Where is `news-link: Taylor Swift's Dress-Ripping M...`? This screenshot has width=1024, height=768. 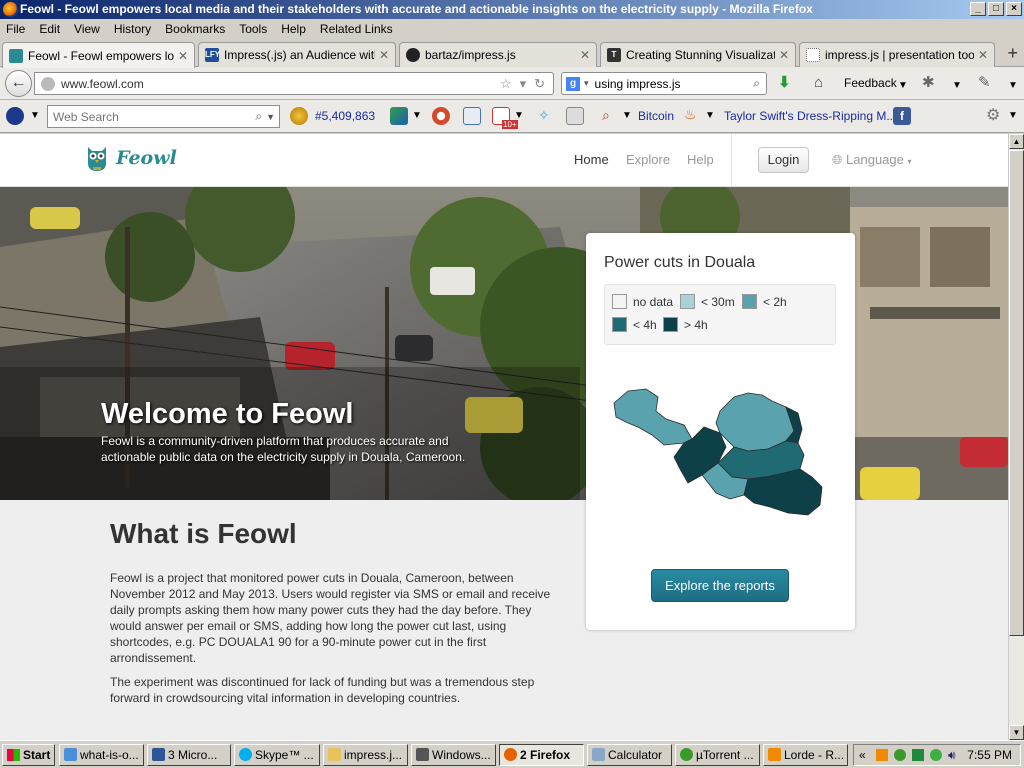 news-link: Taylor Swift's Dress-Ripping M... is located at coordinates (810, 116).